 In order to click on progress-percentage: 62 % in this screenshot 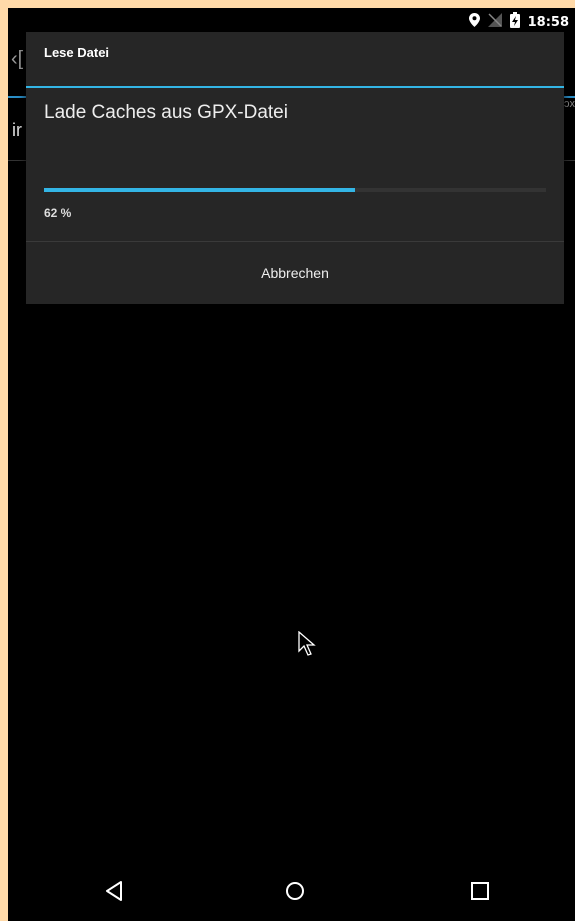, I will do `click(58, 213)`.